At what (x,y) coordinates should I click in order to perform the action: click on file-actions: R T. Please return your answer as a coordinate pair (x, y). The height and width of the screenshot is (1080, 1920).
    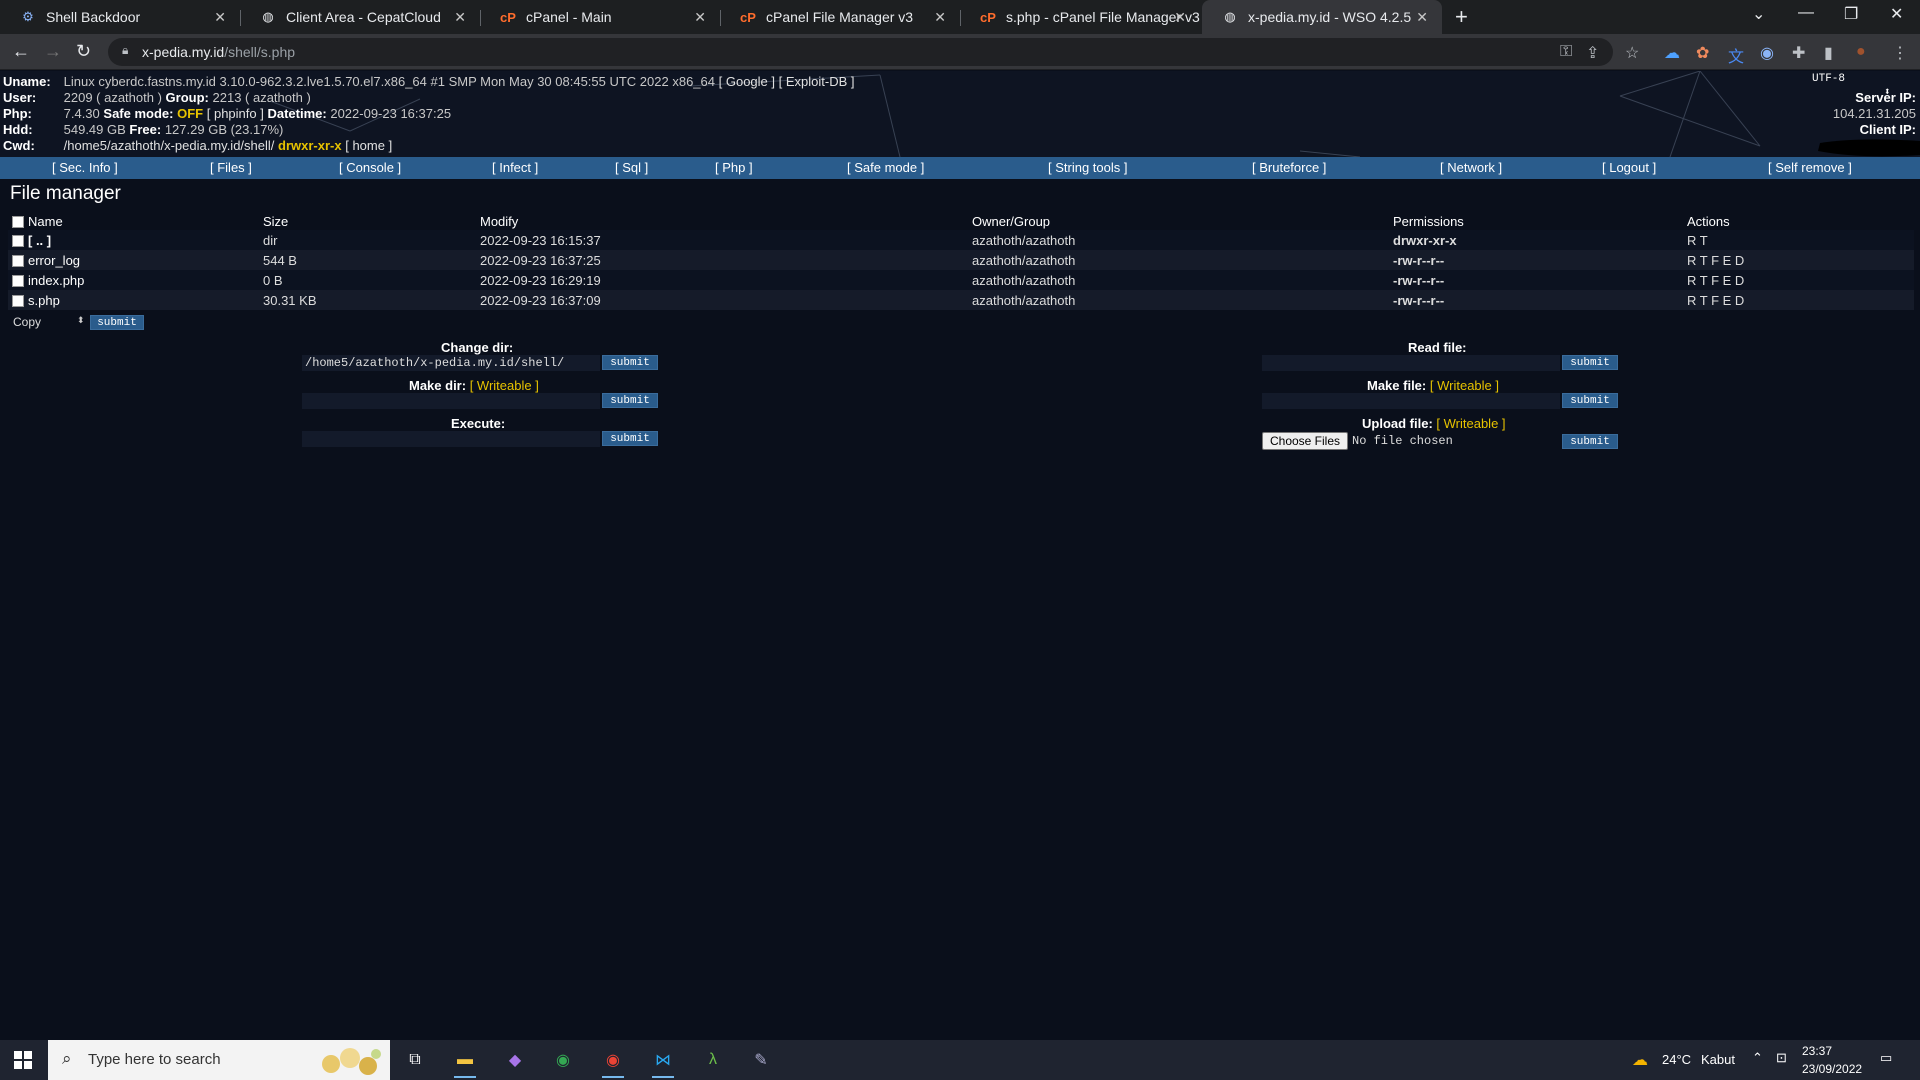
    Looking at the image, I should click on (1800, 240).